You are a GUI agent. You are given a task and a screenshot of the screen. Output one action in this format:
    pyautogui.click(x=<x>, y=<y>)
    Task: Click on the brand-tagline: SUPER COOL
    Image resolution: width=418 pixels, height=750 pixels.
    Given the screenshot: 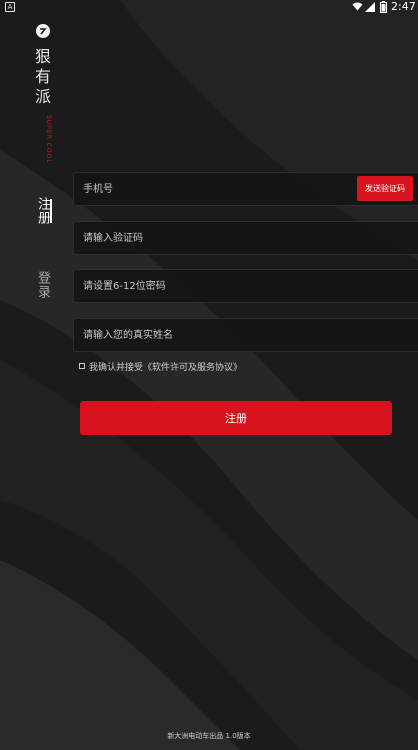 What is the action you would take?
    pyautogui.click(x=48, y=139)
    